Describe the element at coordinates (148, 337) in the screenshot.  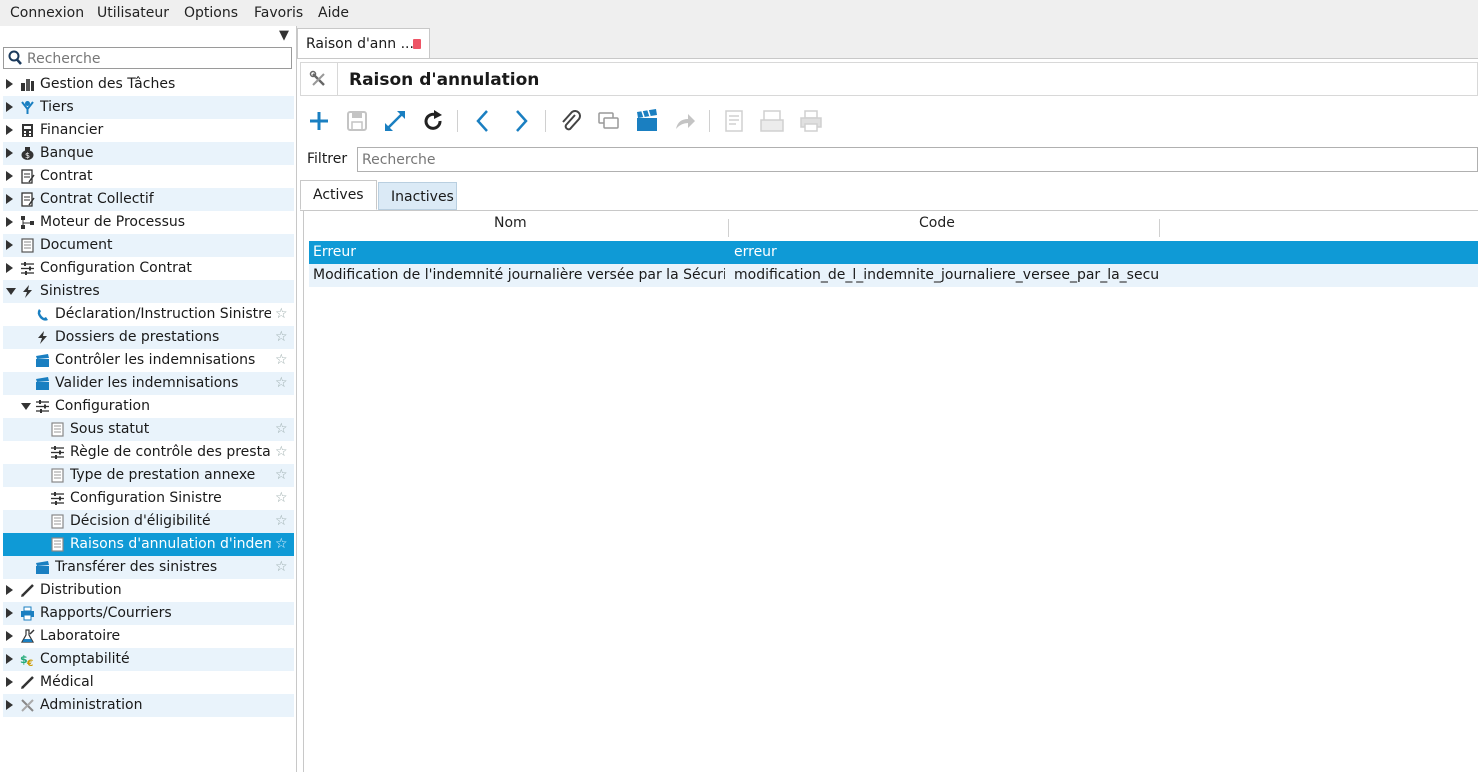
I see `sidebar-item-dossiers-de-prestations: Dossiers de prestations ☆` at that location.